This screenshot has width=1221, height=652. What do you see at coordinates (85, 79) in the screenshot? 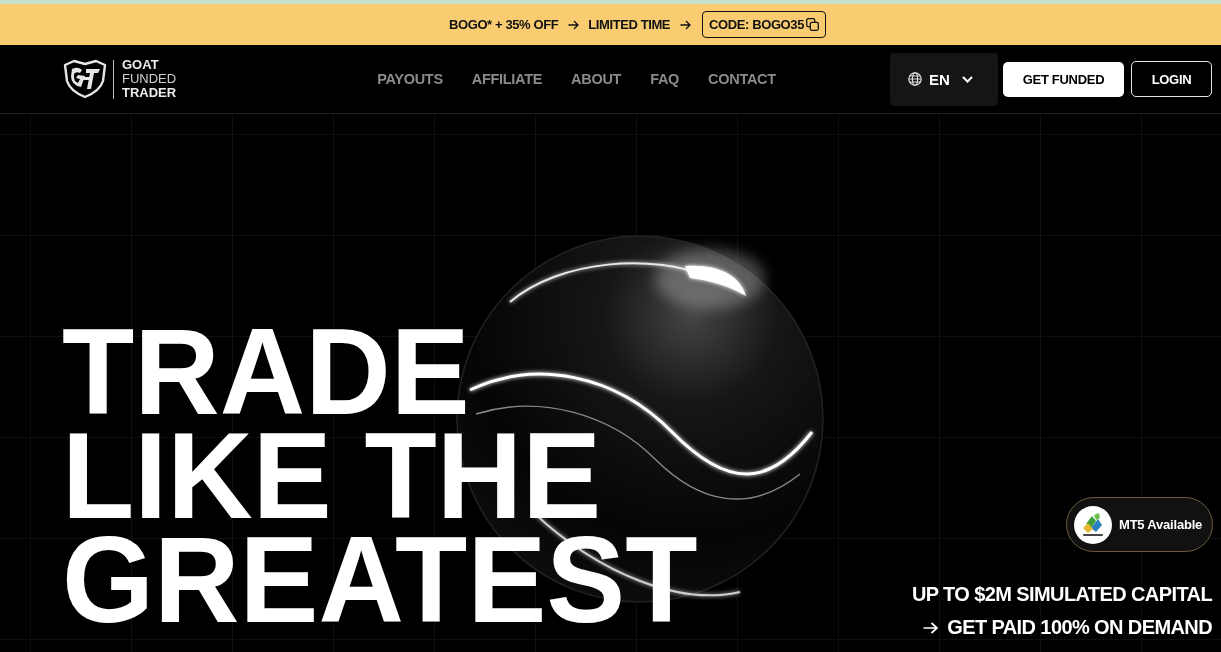
I see `shield-logo-icon` at bounding box center [85, 79].